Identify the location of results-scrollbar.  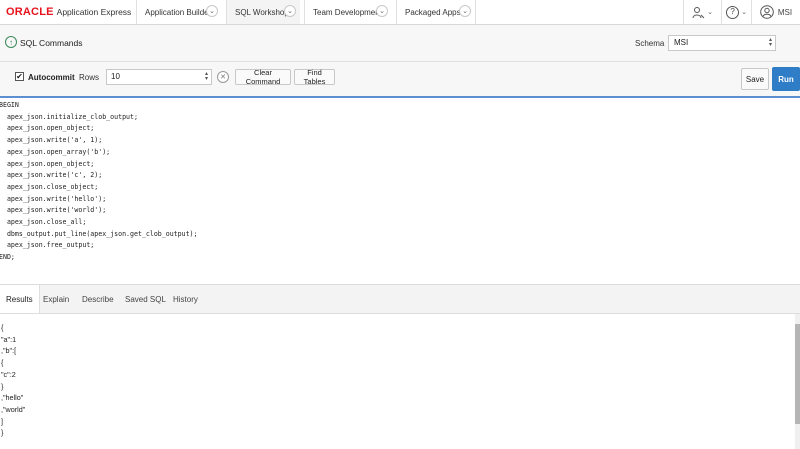
(797, 381).